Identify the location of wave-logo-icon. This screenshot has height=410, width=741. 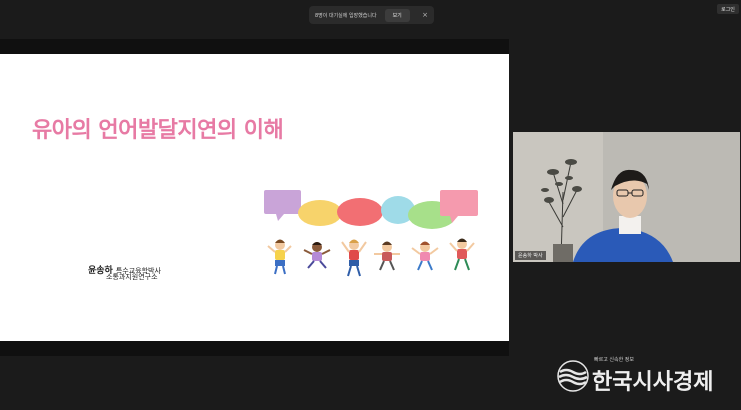
(573, 376).